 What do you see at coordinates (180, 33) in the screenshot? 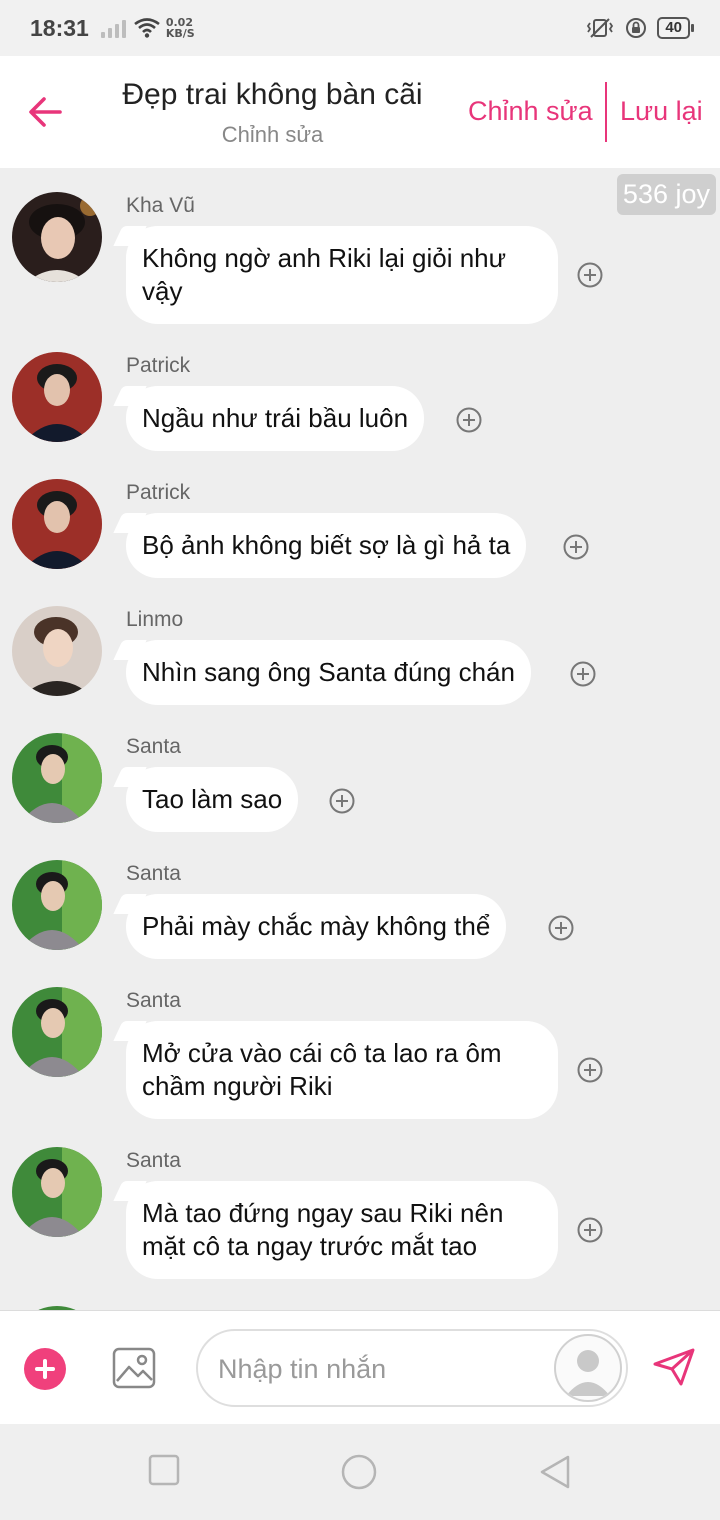
I see `network-speed-unit: KB/S` at bounding box center [180, 33].